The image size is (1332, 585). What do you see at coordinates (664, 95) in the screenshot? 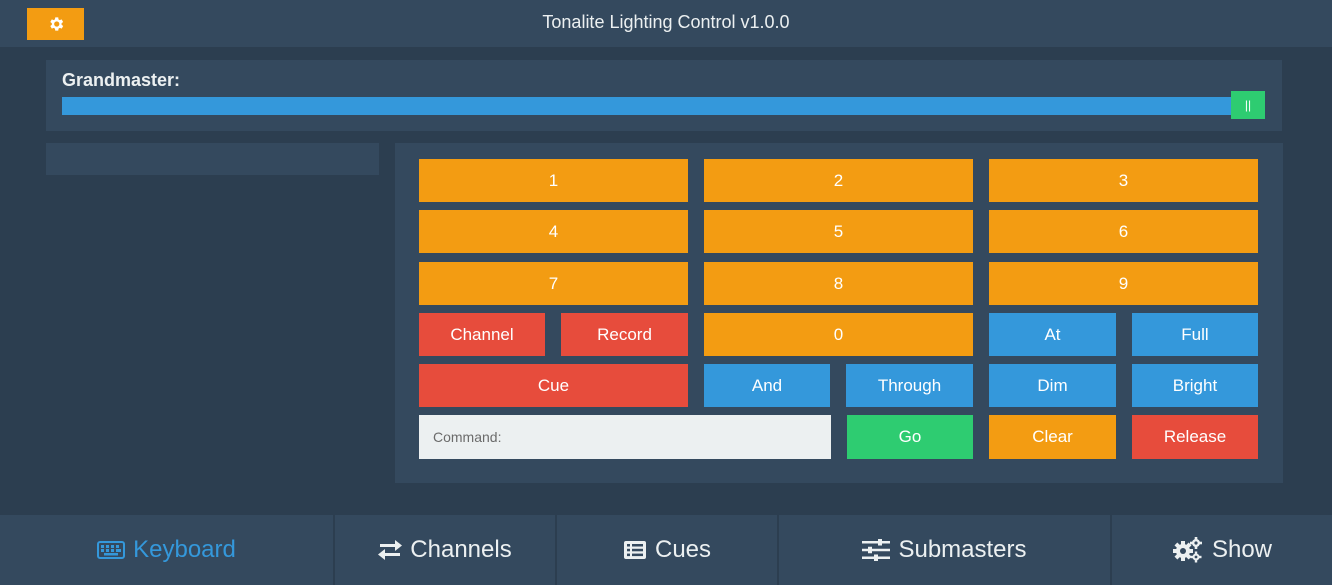
I see `grandmaster-panel: Grandmaster: ||` at bounding box center [664, 95].